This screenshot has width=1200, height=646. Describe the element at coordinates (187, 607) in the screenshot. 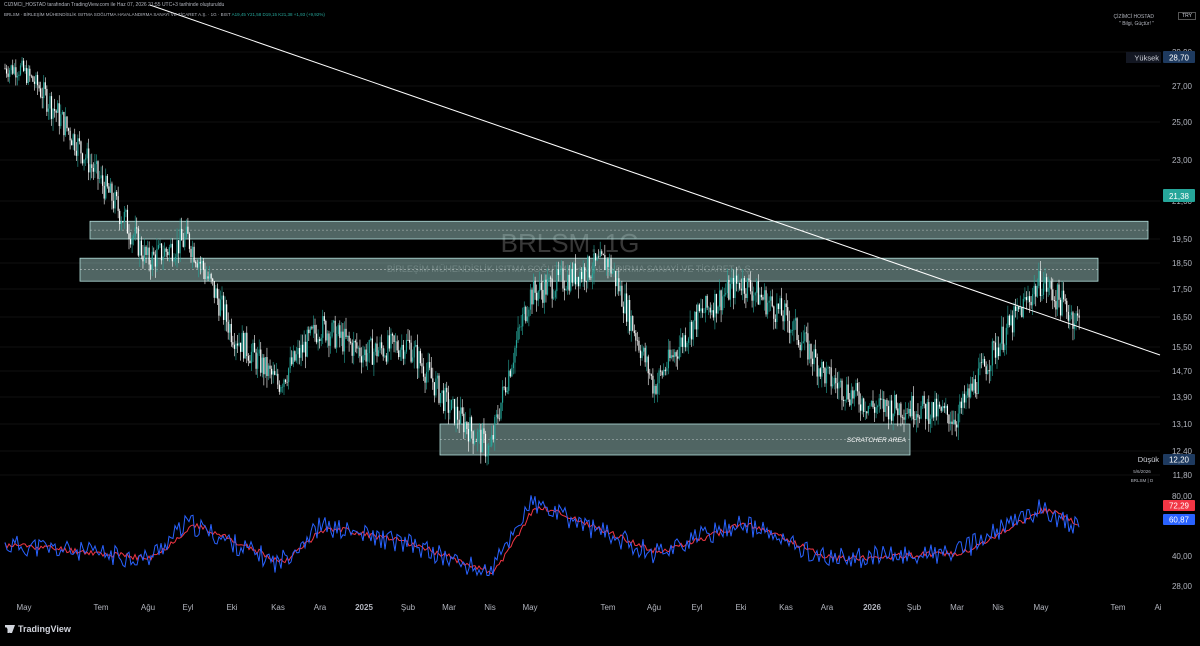

I see `time-tick-label: Eyl` at that location.